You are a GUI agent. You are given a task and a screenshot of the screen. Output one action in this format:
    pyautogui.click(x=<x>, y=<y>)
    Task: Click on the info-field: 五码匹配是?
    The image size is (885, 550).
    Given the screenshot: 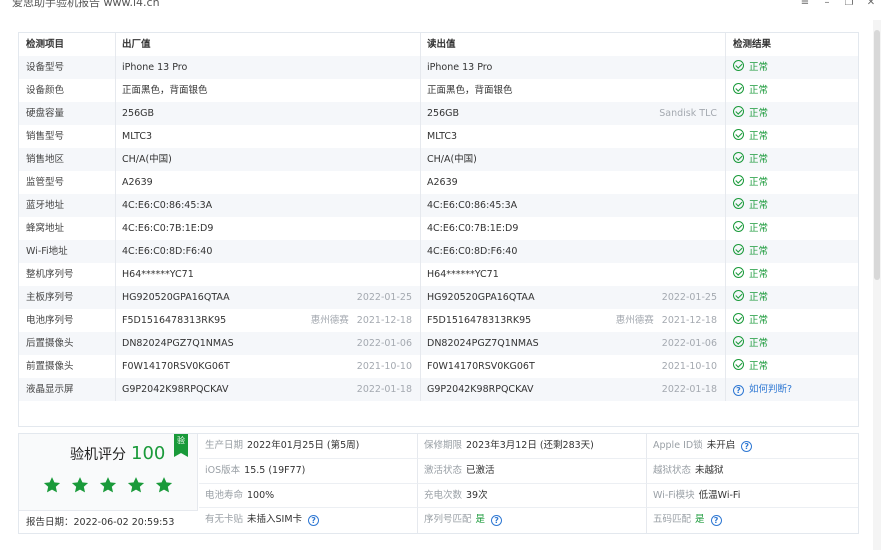 What is the action you would take?
    pyautogui.click(x=752, y=520)
    